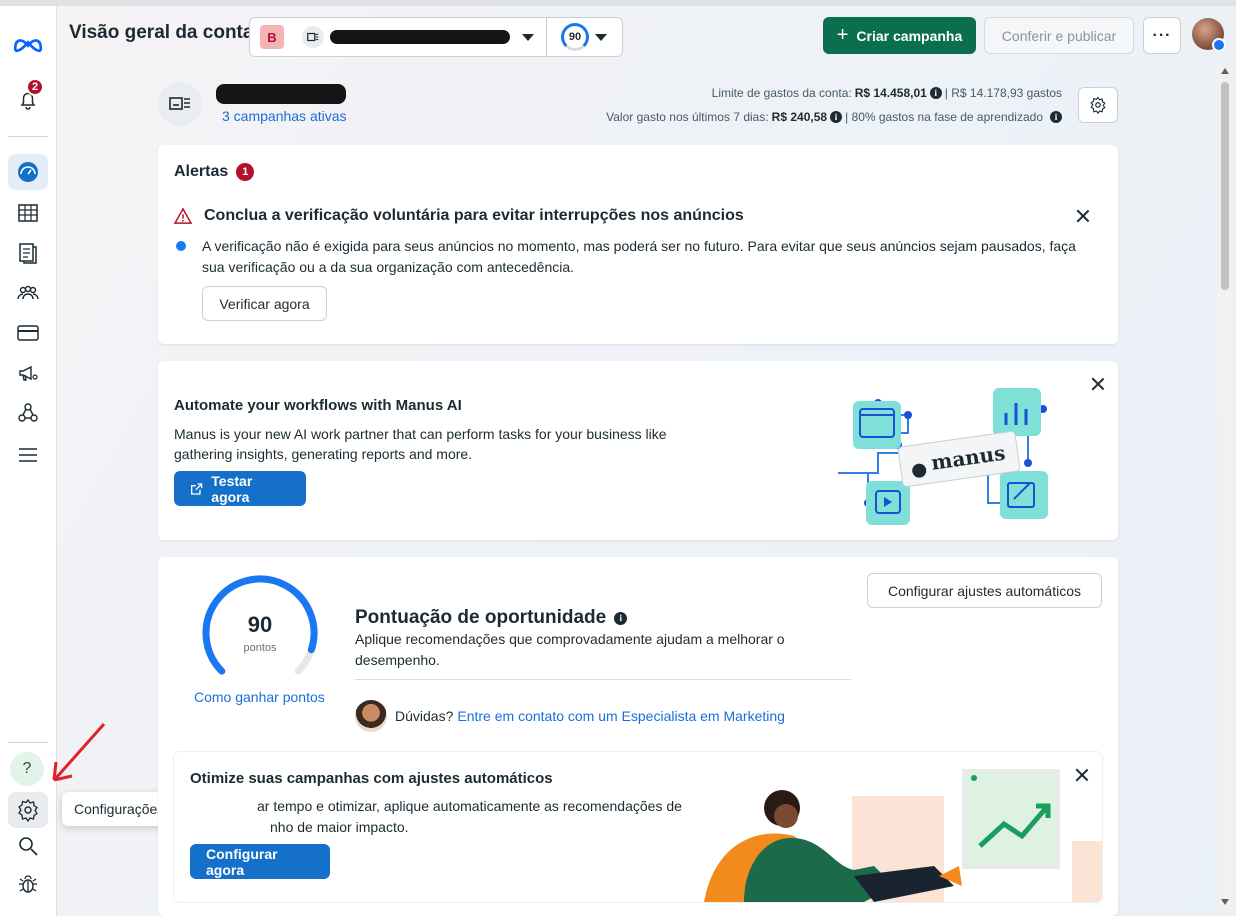 This screenshot has width=1236, height=916. I want to click on search-icon, so click(28, 846).